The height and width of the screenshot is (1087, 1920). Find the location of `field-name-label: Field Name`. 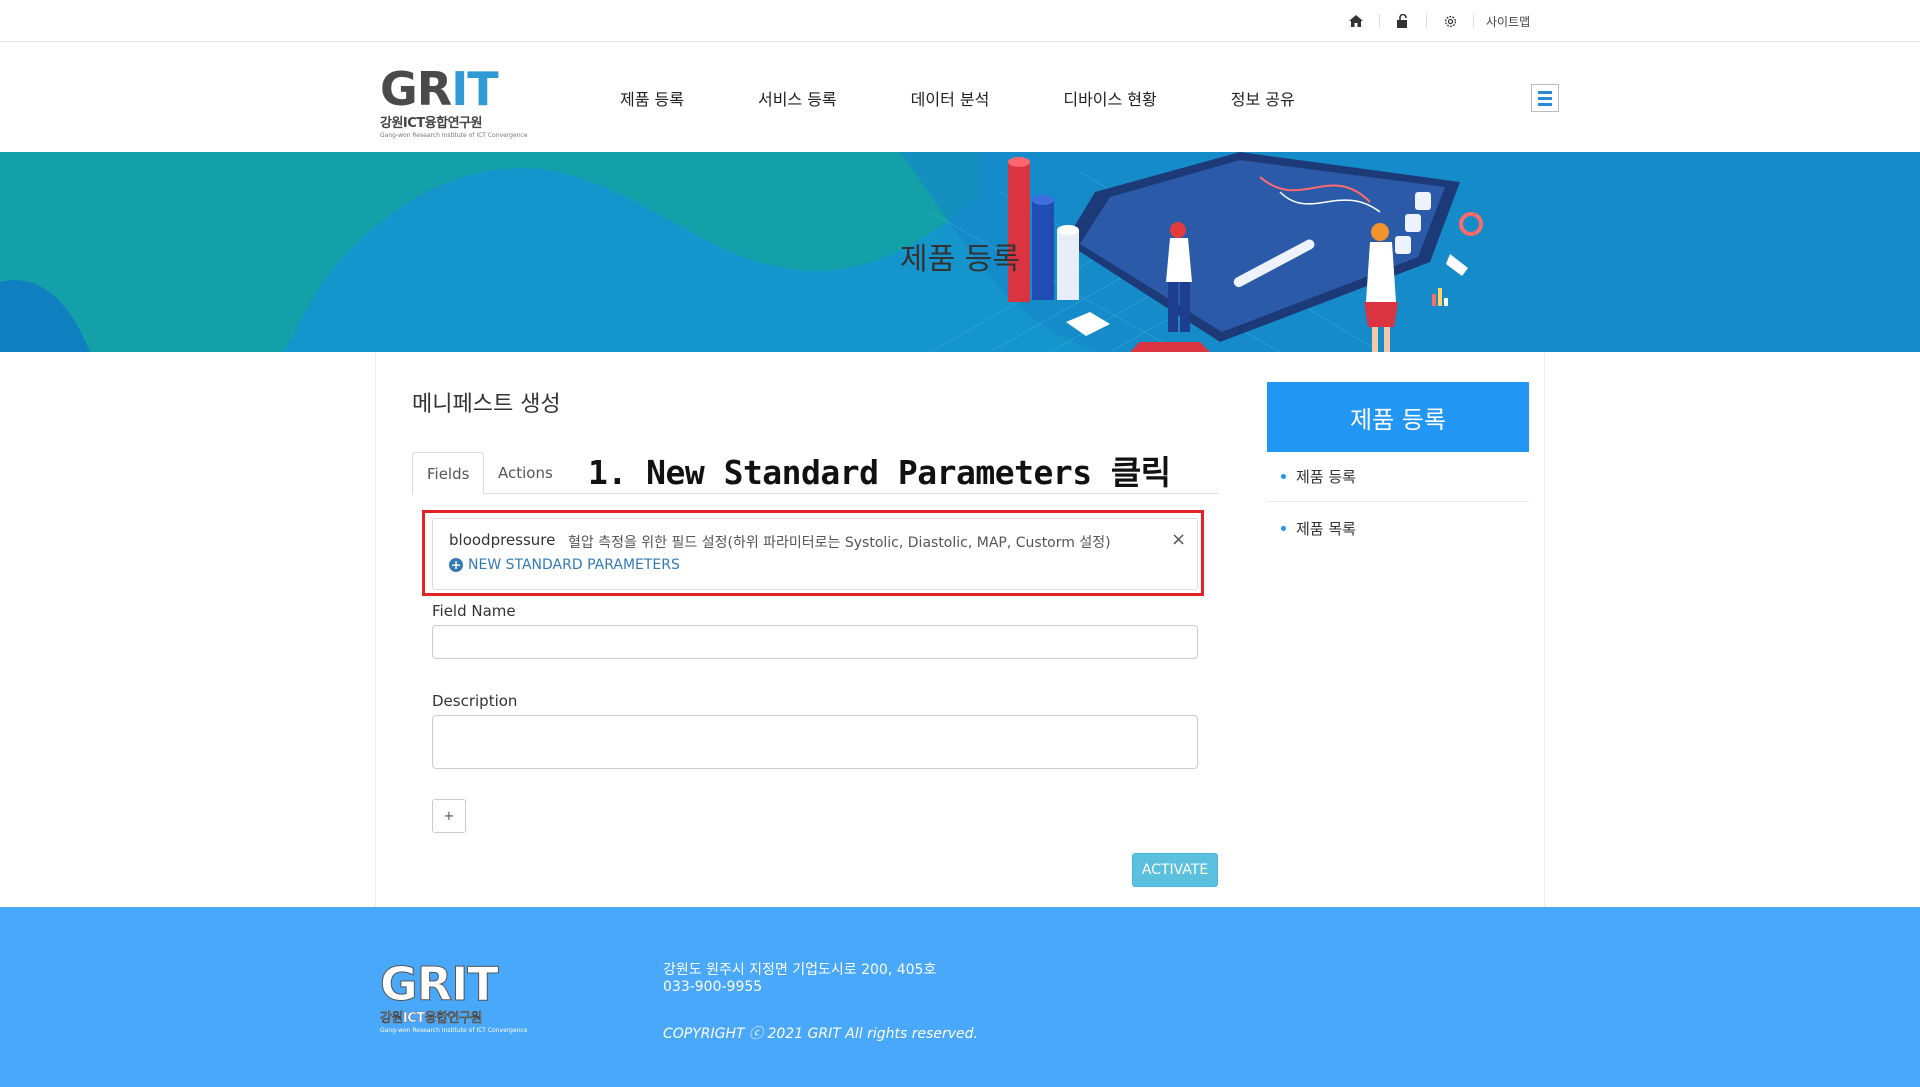

field-name-label: Field Name is located at coordinates (474, 611).